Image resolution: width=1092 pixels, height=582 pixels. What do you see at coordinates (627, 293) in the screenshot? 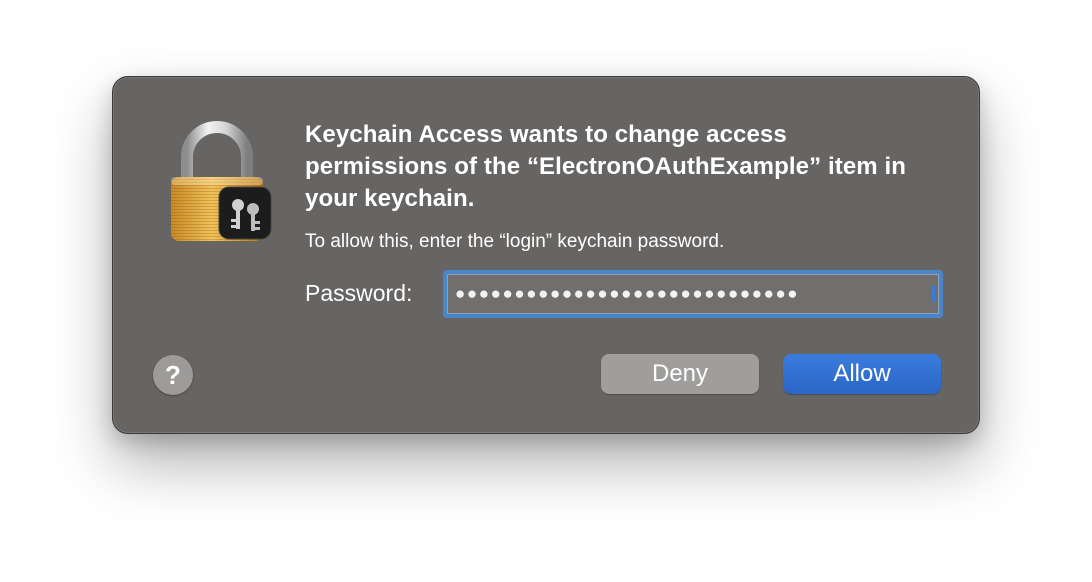
I see `password-masked-value: ●●●●●●●●●●●●●●●●●●●●●●●●●●●●●` at bounding box center [627, 293].